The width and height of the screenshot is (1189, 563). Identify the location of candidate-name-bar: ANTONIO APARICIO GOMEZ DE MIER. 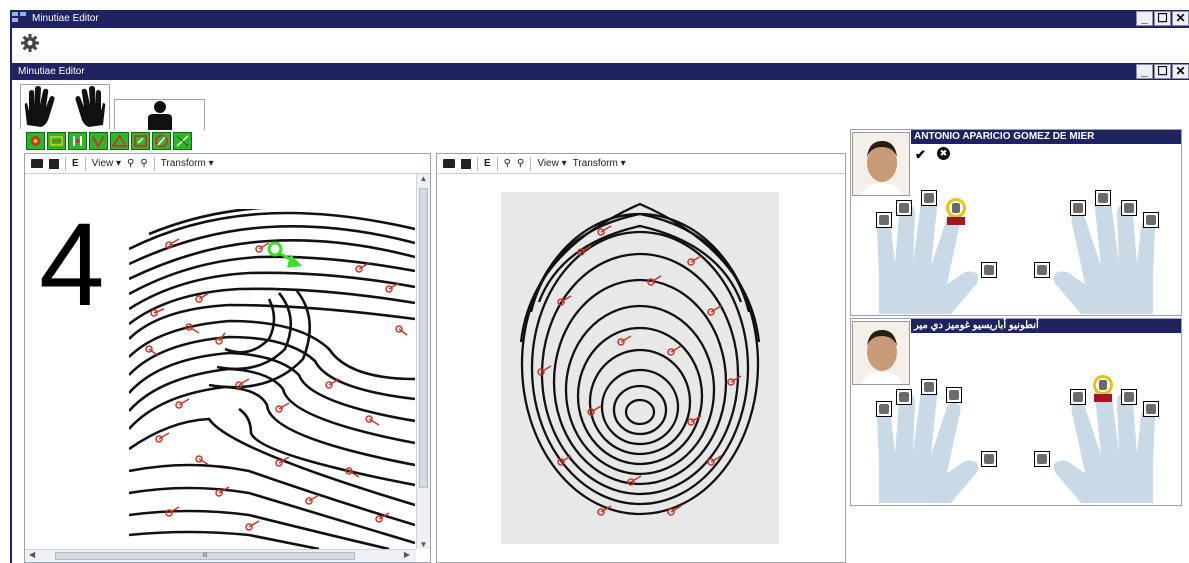
(1046, 137).